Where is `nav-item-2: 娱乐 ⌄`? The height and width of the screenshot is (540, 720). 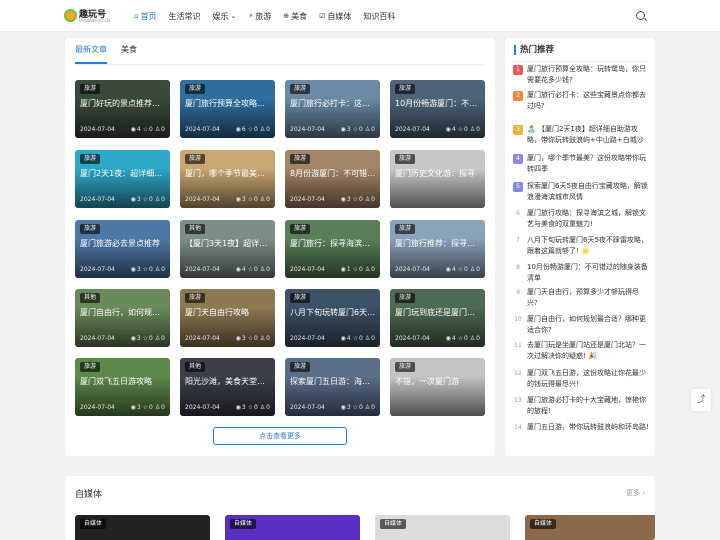 nav-item-2: 娱乐 ⌄ is located at coordinates (224, 16).